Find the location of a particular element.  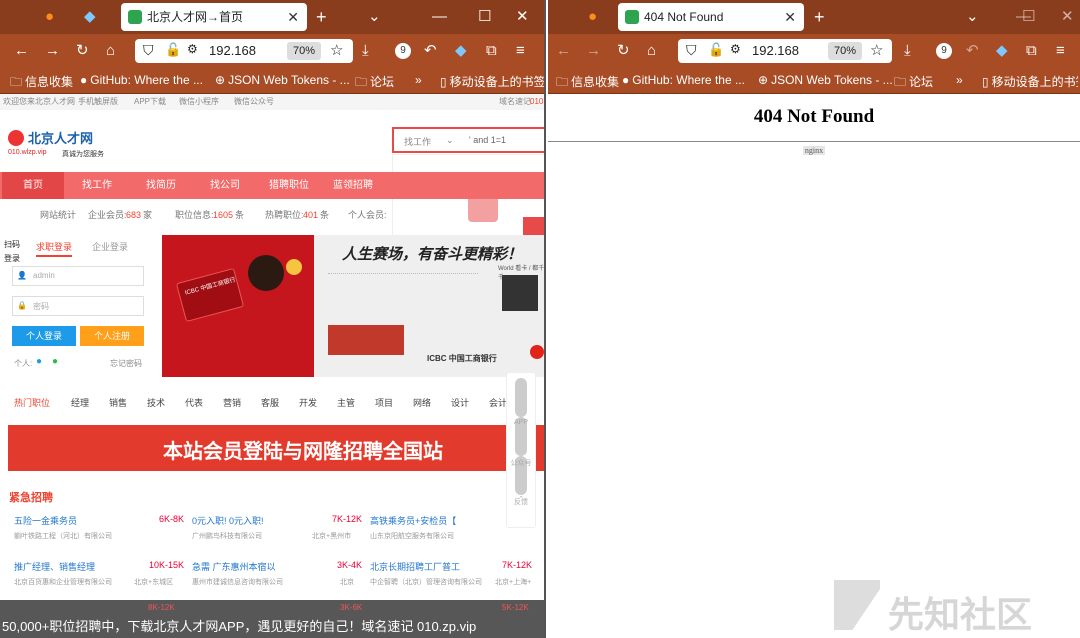

job-title: 0元入职! 0元入职! is located at coordinates (228, 520).